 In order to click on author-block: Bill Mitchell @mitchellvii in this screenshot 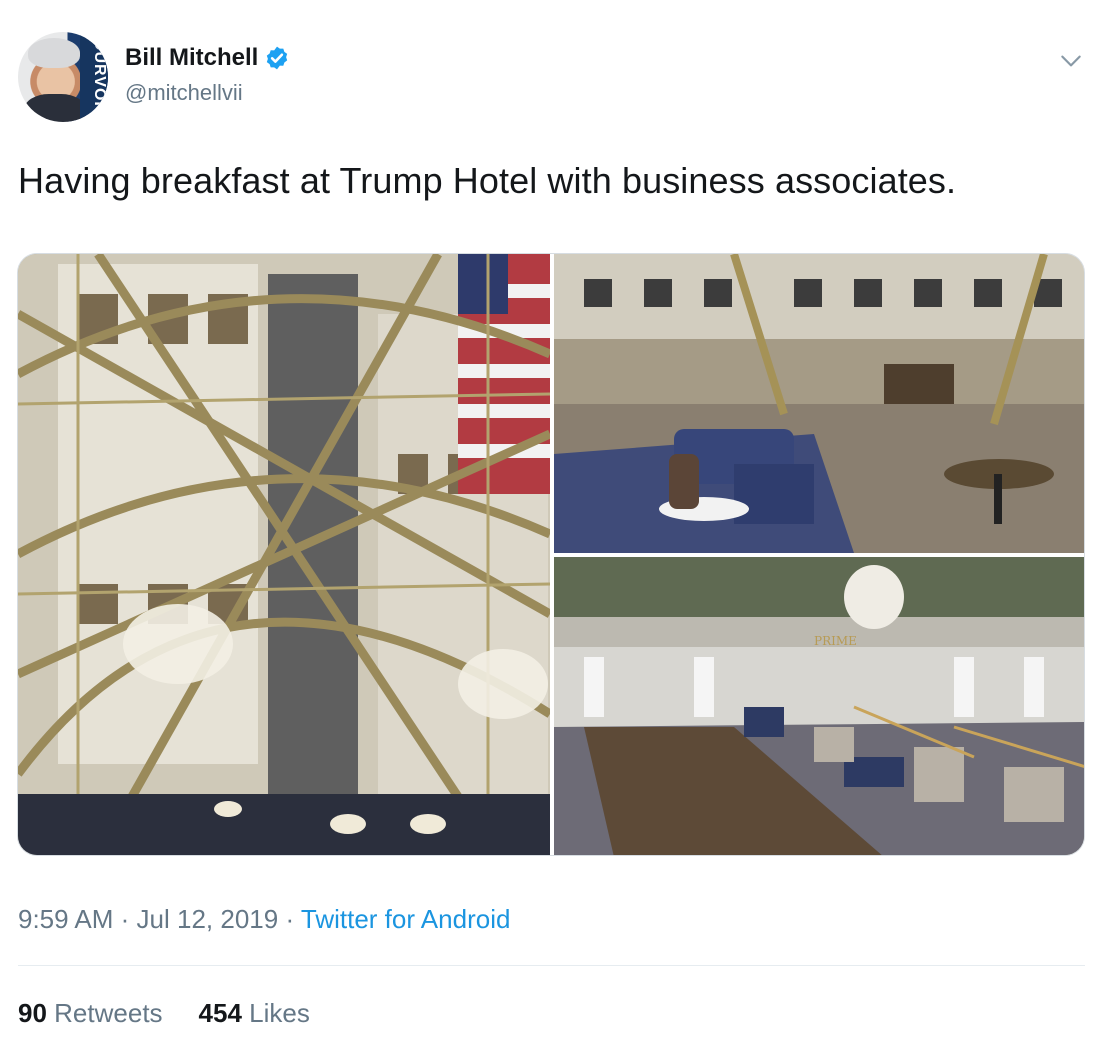, I will do `click(207, 75)`.